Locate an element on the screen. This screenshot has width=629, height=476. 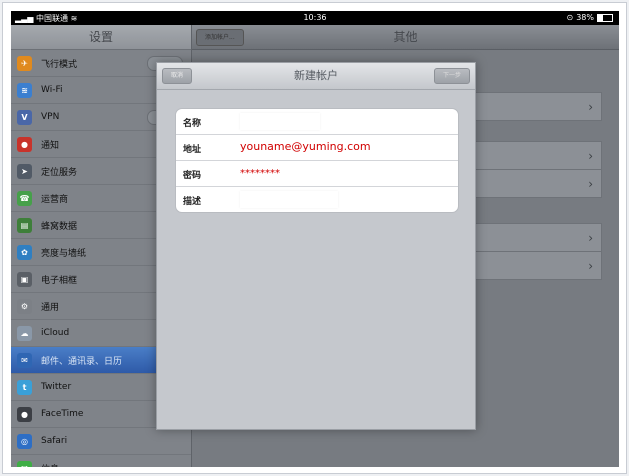
cancel-button: 取消 is located at coordinates (177, 76).